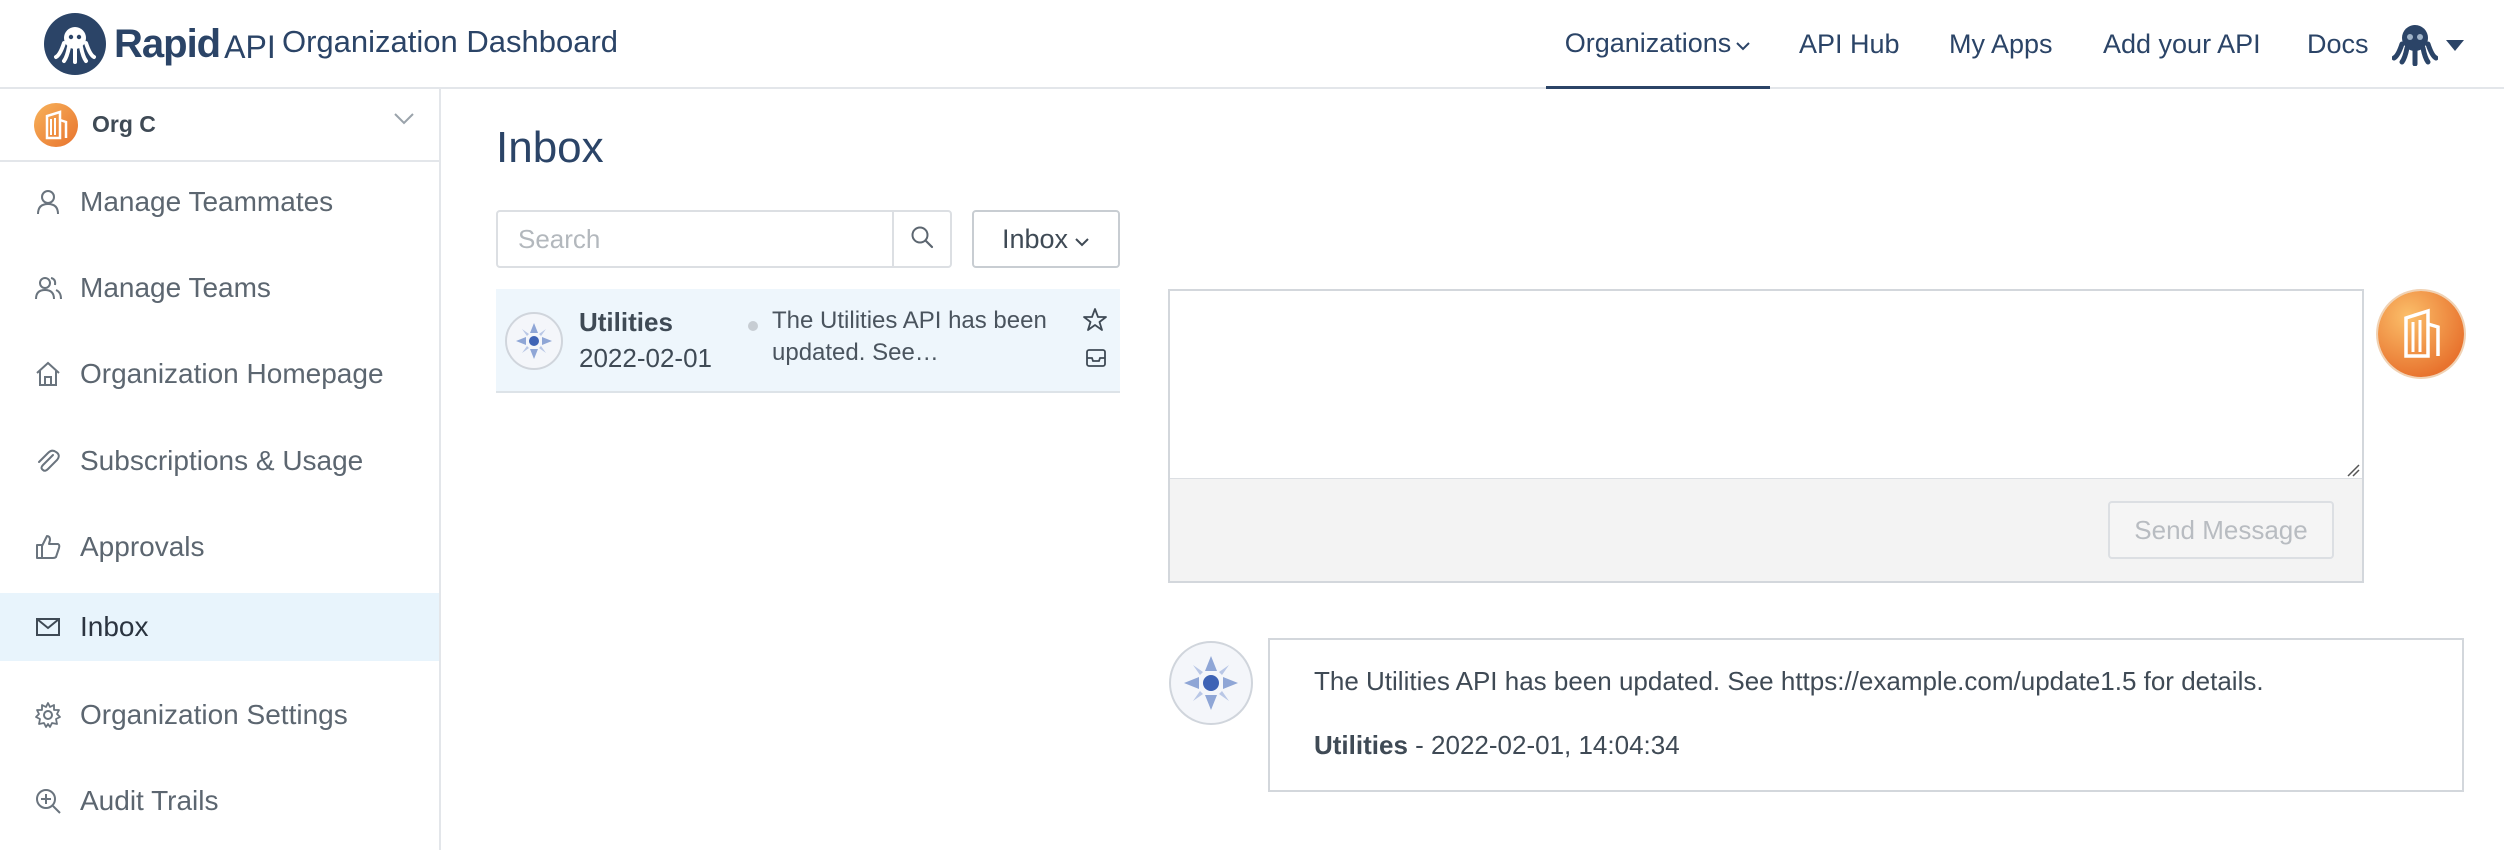 The image size is (2504, 850). Describe the element at coordinates (214, 714) in the screenshot. I see `sidebar-item-label: Organization Settings` at that location.